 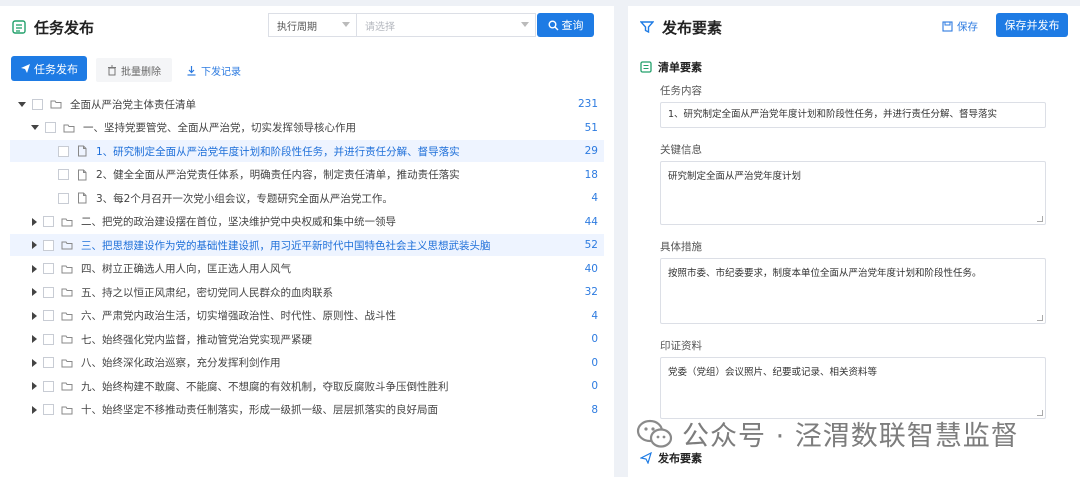 What do you see at coordinates (853, 291) in the screenshot?
I see `measures-textarea: 按照市委、市纪委要求，制度本单位全面从严治党年度计划和阶段性任务。` at bounding box center [853, 291].